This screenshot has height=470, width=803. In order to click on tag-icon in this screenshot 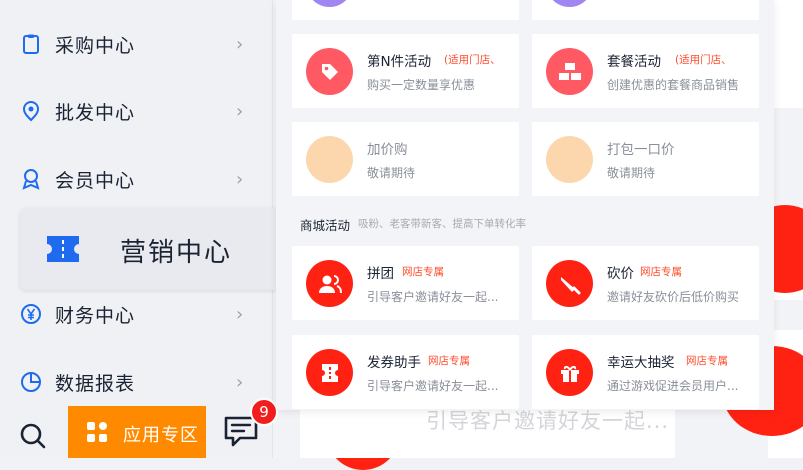, I will do `click(329, 71)`.